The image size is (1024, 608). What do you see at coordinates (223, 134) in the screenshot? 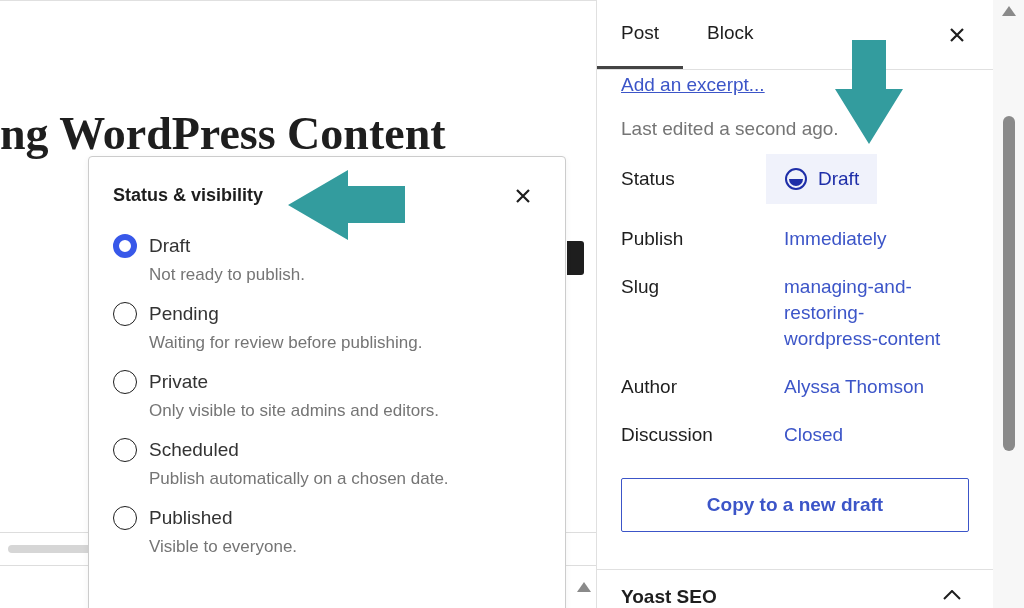
I see `post-title: ng WordPress Content` at bounding box center [223, 134].